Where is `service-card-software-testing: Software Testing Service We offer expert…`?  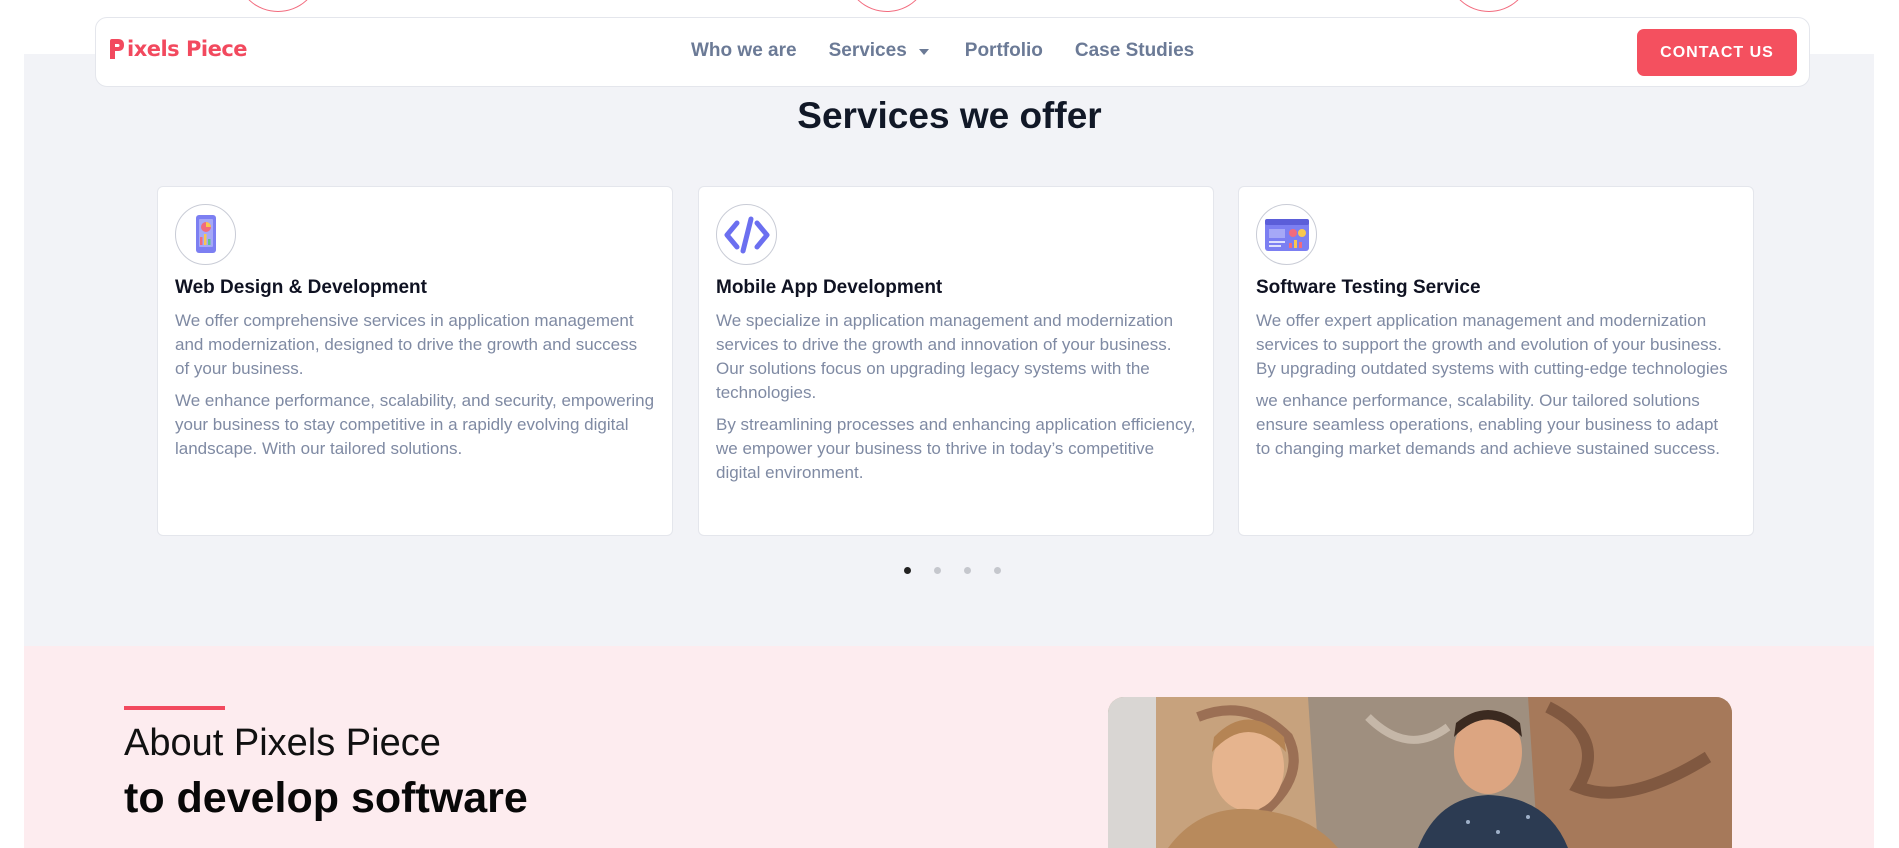
service-card-software-testing: Software Testing Service We offer expert… is located at coordinates (1496, 361).